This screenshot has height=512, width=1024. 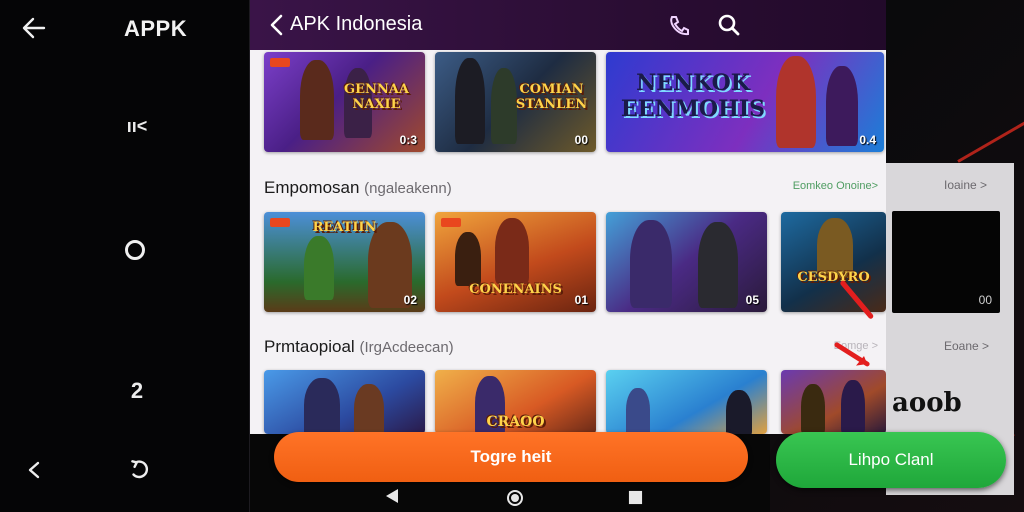 What do you see at coordinates (835, 186) in the screenshot?
I see `see-all-link: Eomkeo Onoine>` at bounding box center [835, 186].